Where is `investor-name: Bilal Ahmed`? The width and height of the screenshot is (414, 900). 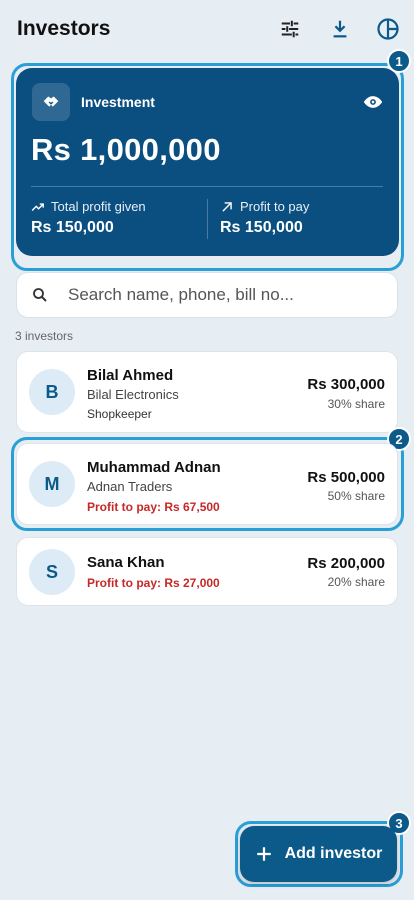 investor-name: Bilal Ahmed is located at coordinates (130, 375).